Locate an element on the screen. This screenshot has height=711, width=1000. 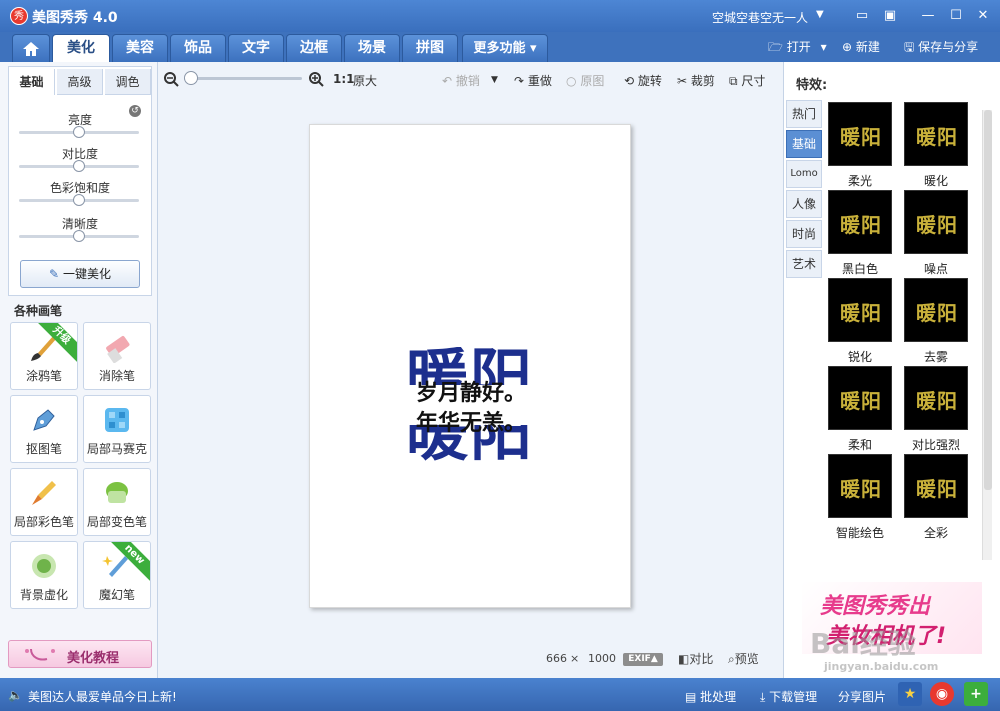
tutorial-button: 美化教程 is located at coordinates (80, 654).